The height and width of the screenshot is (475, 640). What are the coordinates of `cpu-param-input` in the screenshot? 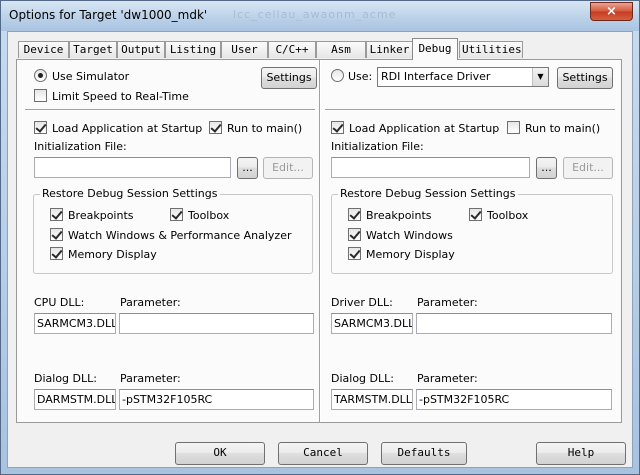 It's located at (216, 323).